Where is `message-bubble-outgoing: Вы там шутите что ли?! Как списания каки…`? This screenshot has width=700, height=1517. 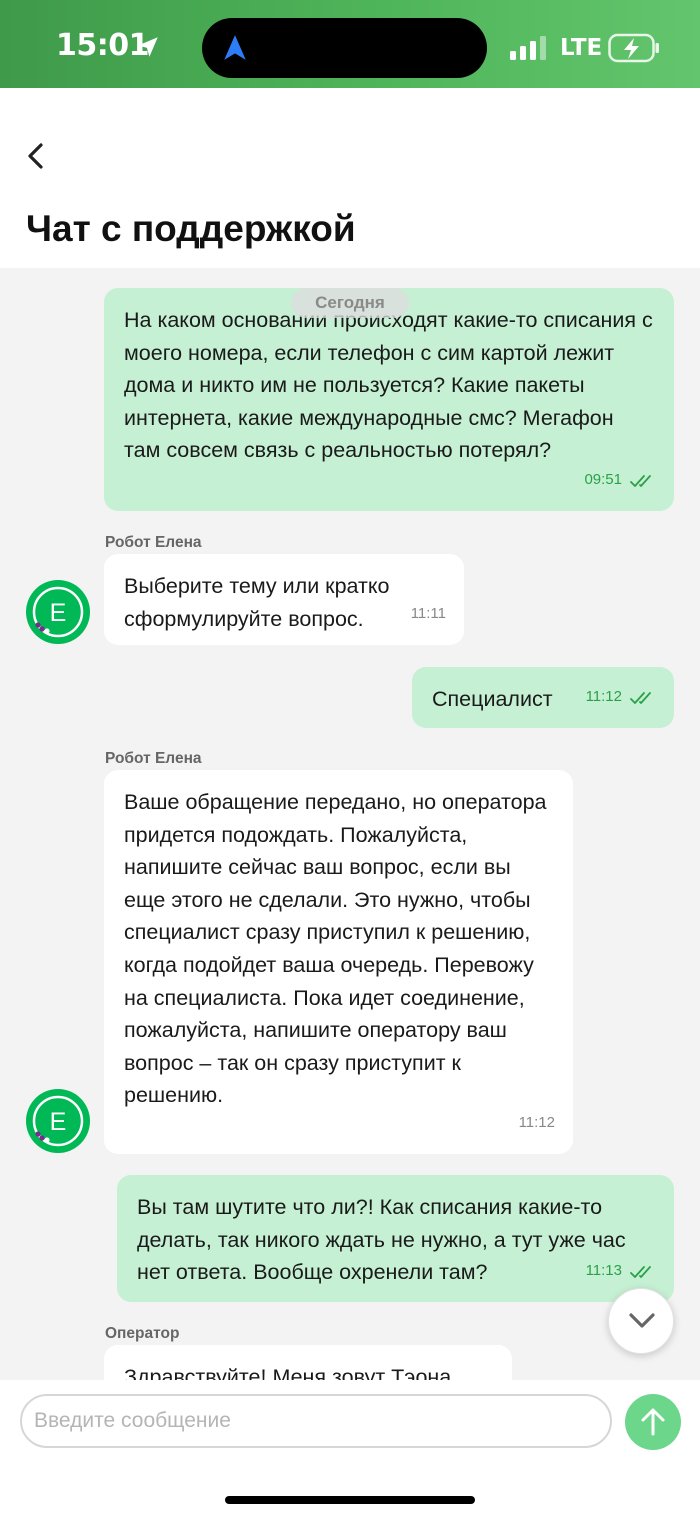 message-bubble-outgoing: Вы там шутите что ли?! Как списания каки… is located at coordinates (395, 1238).